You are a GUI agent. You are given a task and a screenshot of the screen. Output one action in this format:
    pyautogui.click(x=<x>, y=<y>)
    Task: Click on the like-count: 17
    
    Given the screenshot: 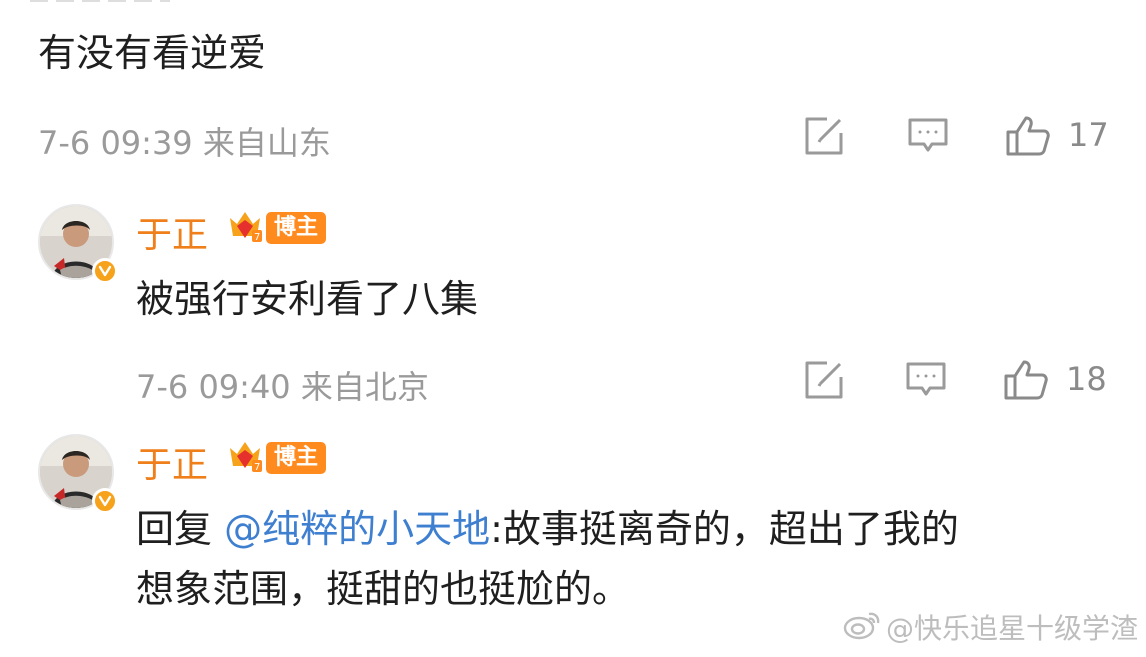 What is the action you would take?
    pyautogui.click(x=1088, y=135)
    